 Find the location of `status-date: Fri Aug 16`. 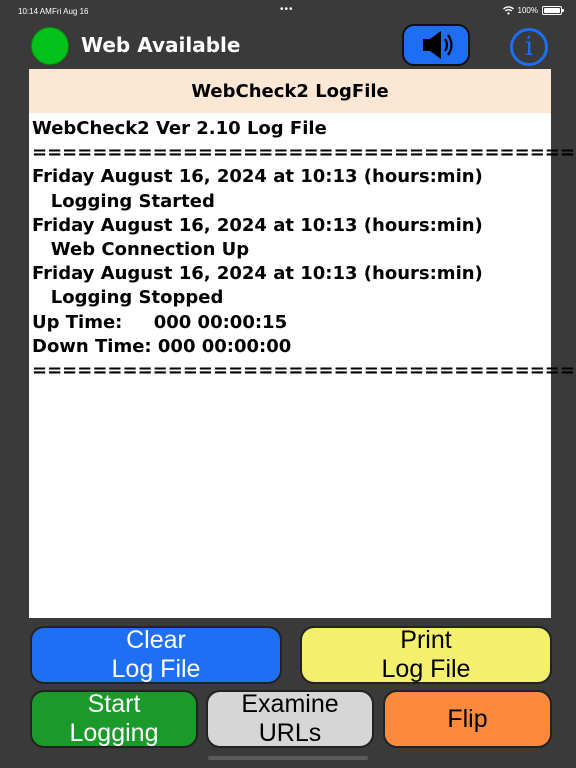

status-date: Fri Aug 16 is located at coordinates (70, 11).